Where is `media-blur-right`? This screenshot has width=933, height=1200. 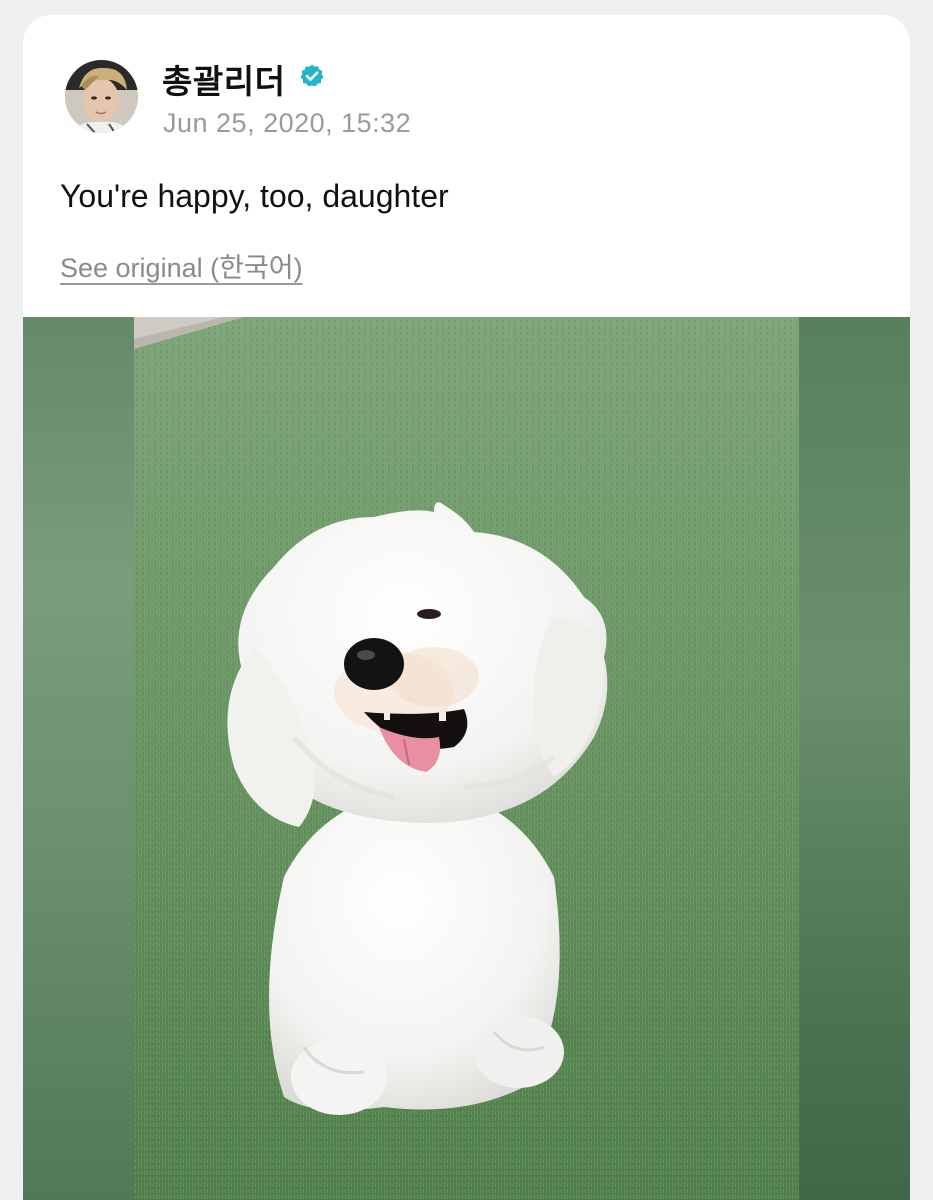 media-blur-right is located at coordinates (854, 758).